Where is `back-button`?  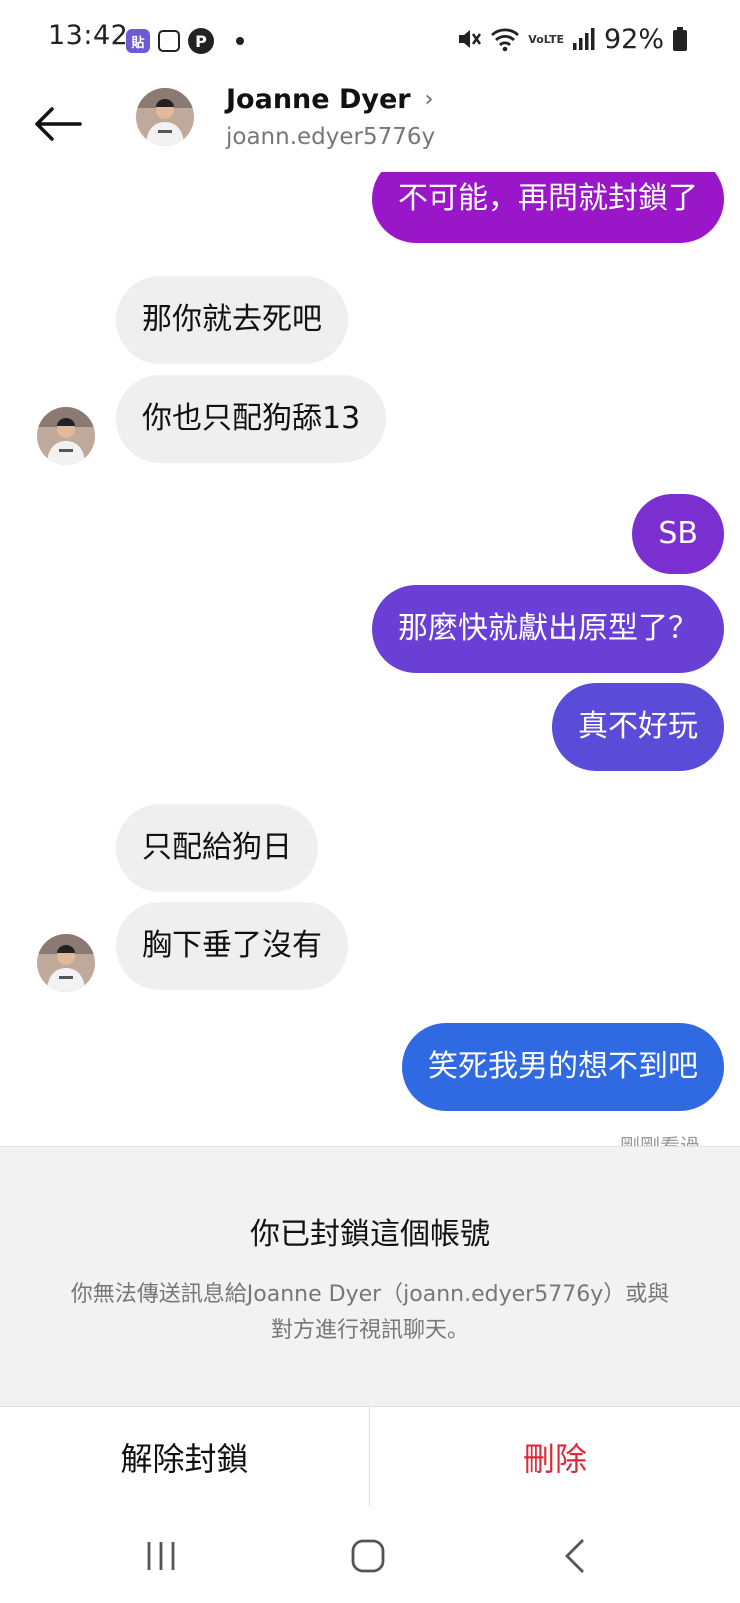 back-button is located at coordinates (58, 124).